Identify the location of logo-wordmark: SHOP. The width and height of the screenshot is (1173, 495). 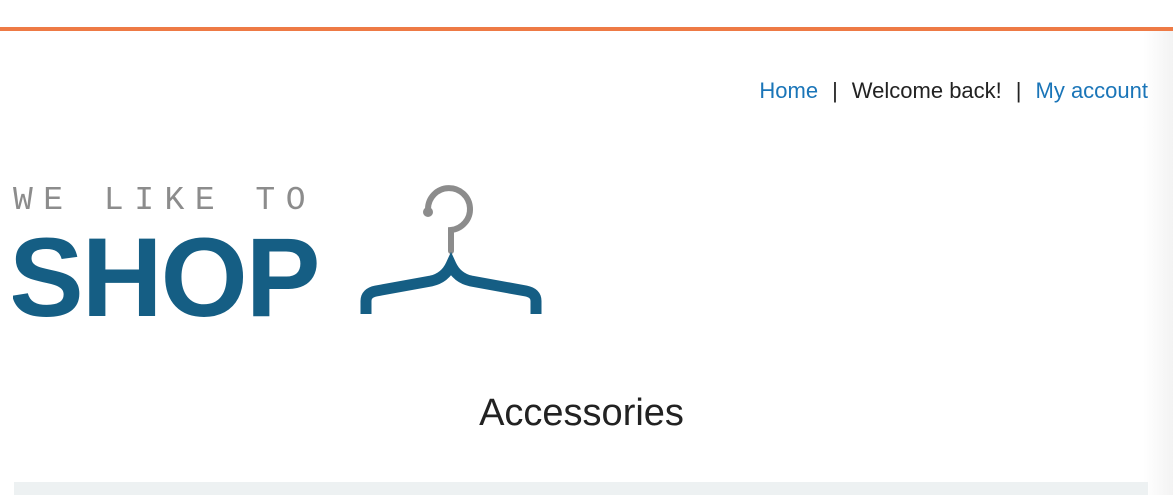
(165, 267).